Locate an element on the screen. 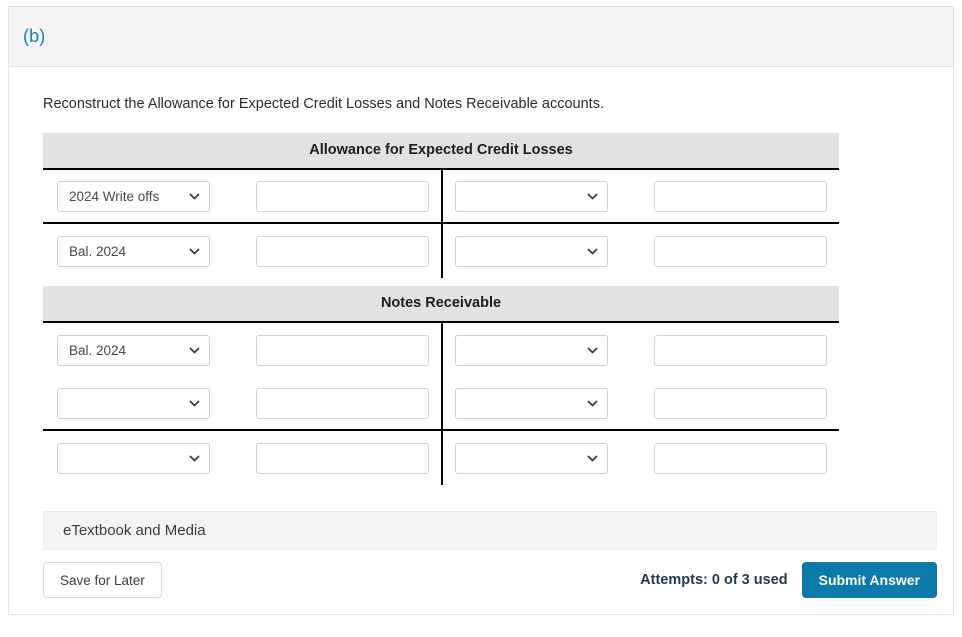 The image size is (962, 637). taccount-0-row-1-credit-amount-input is located at coordinates (740, 251).